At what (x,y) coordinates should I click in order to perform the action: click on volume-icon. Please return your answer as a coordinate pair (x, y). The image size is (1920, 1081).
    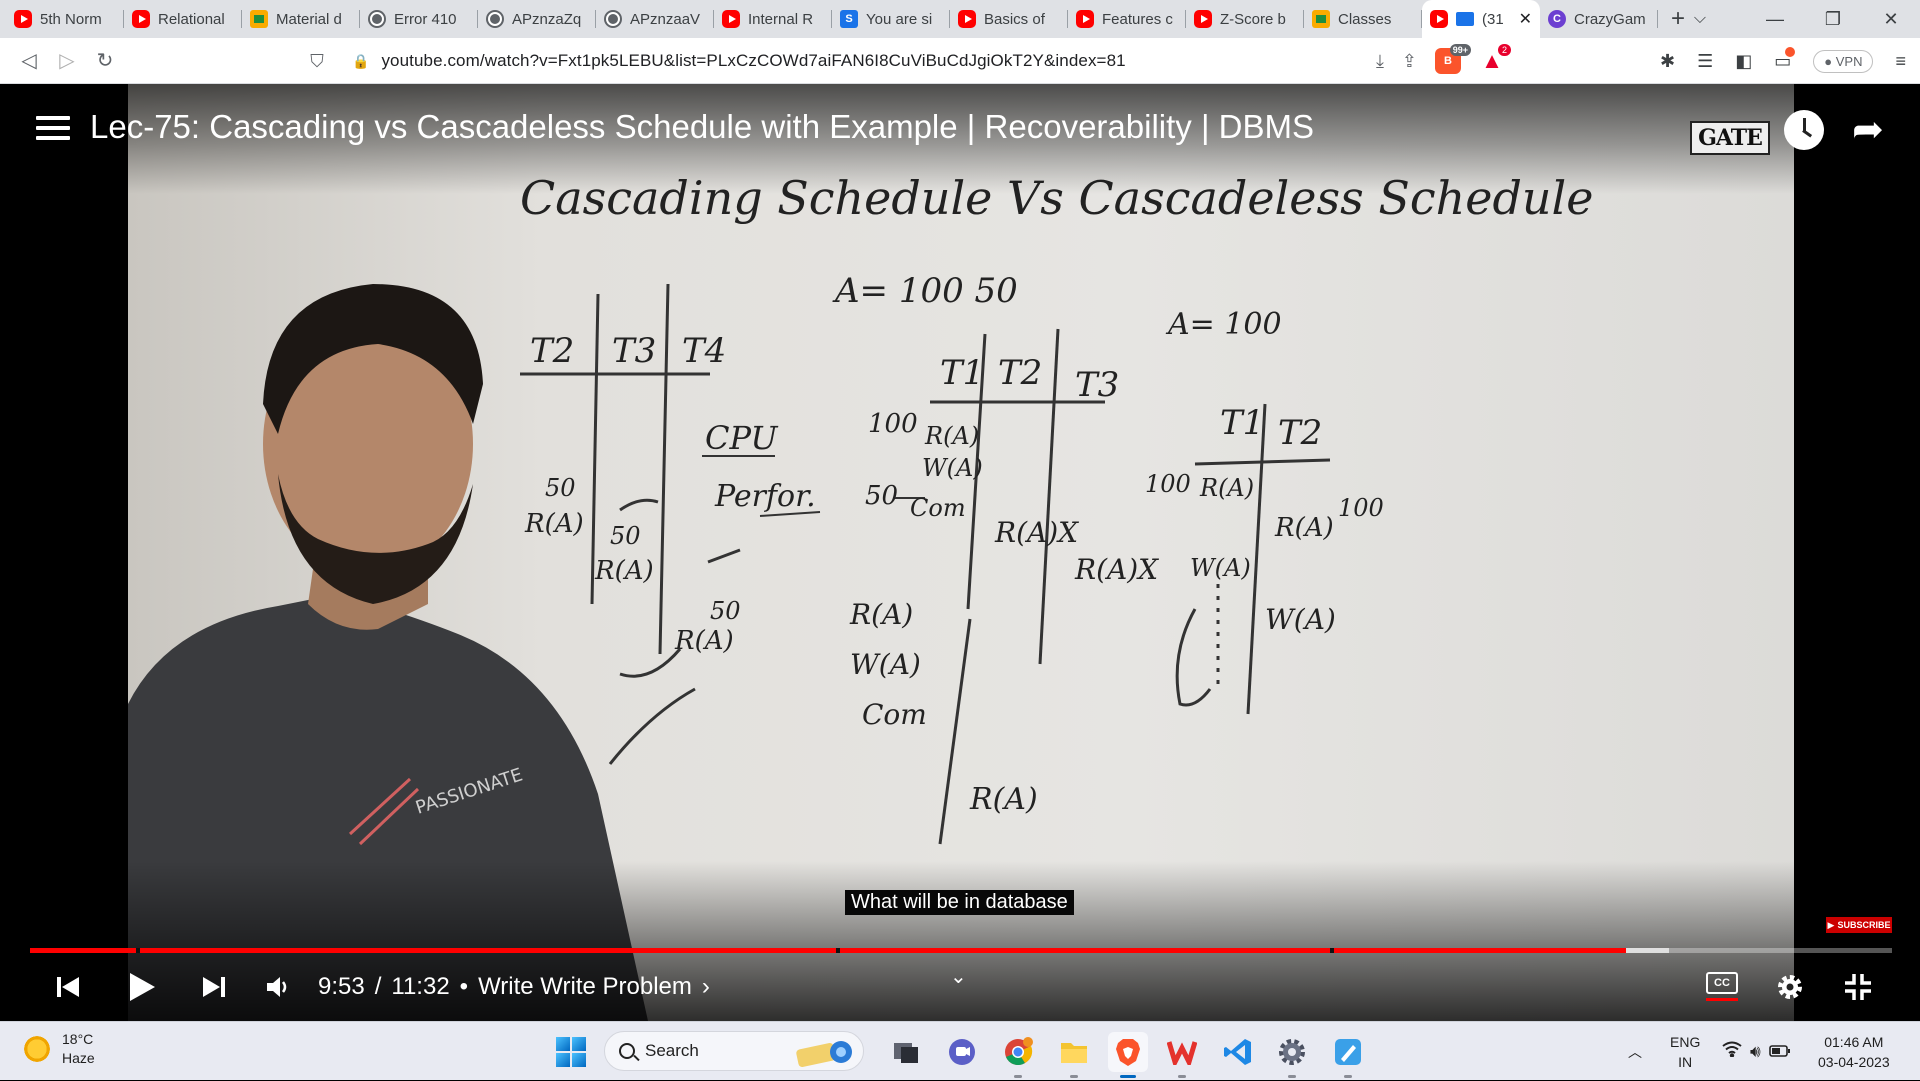
    Looking at the image, I should click on (278, 987).